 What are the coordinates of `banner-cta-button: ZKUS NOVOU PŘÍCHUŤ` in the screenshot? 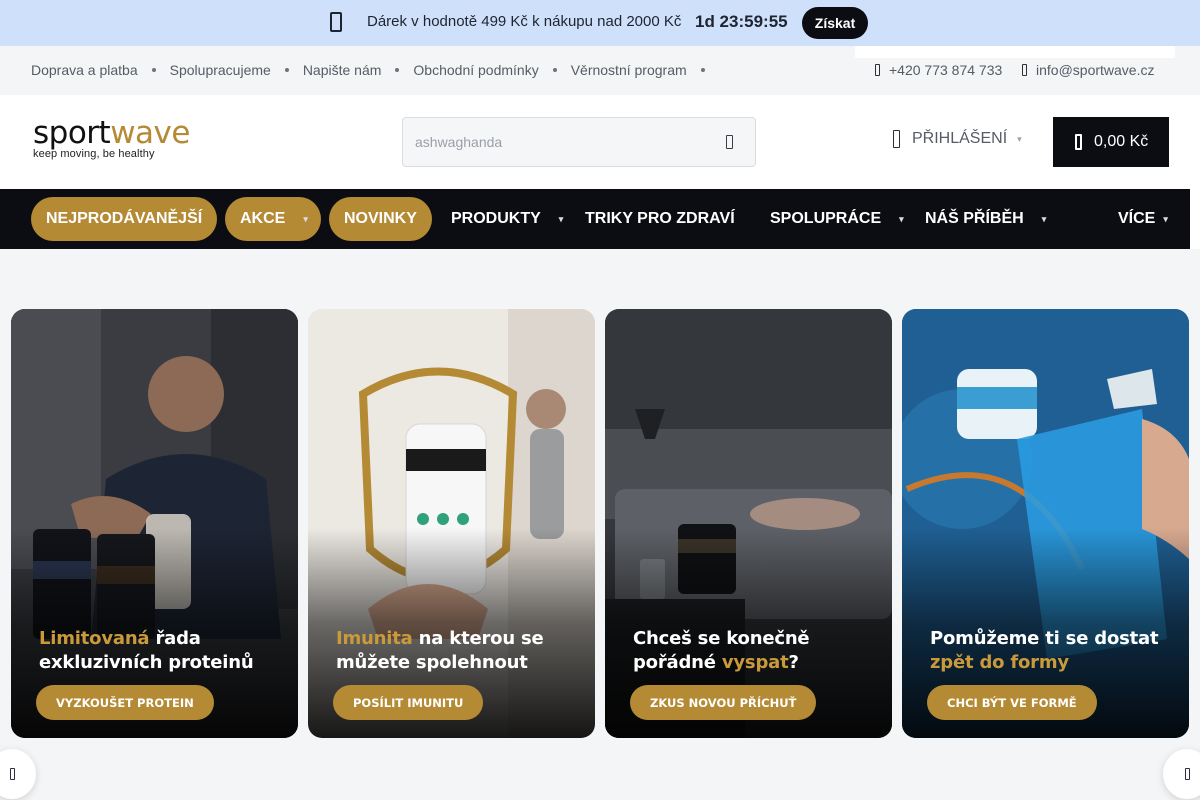 It's located at (723, 702).